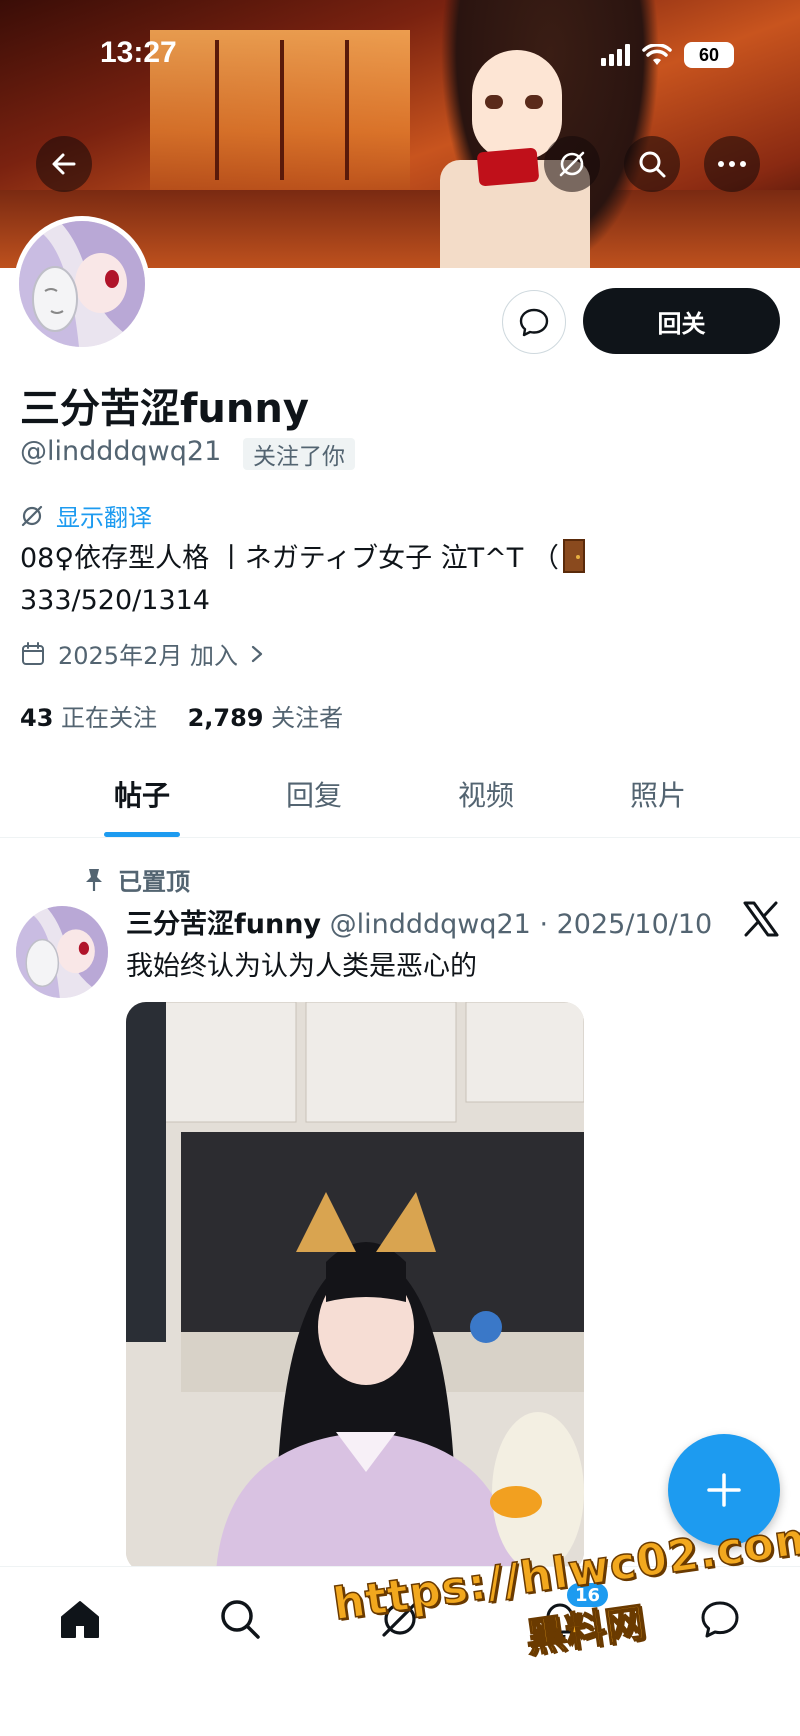 The image size is (800, 1736). I want to click on pin-icon, so click(94, 879).